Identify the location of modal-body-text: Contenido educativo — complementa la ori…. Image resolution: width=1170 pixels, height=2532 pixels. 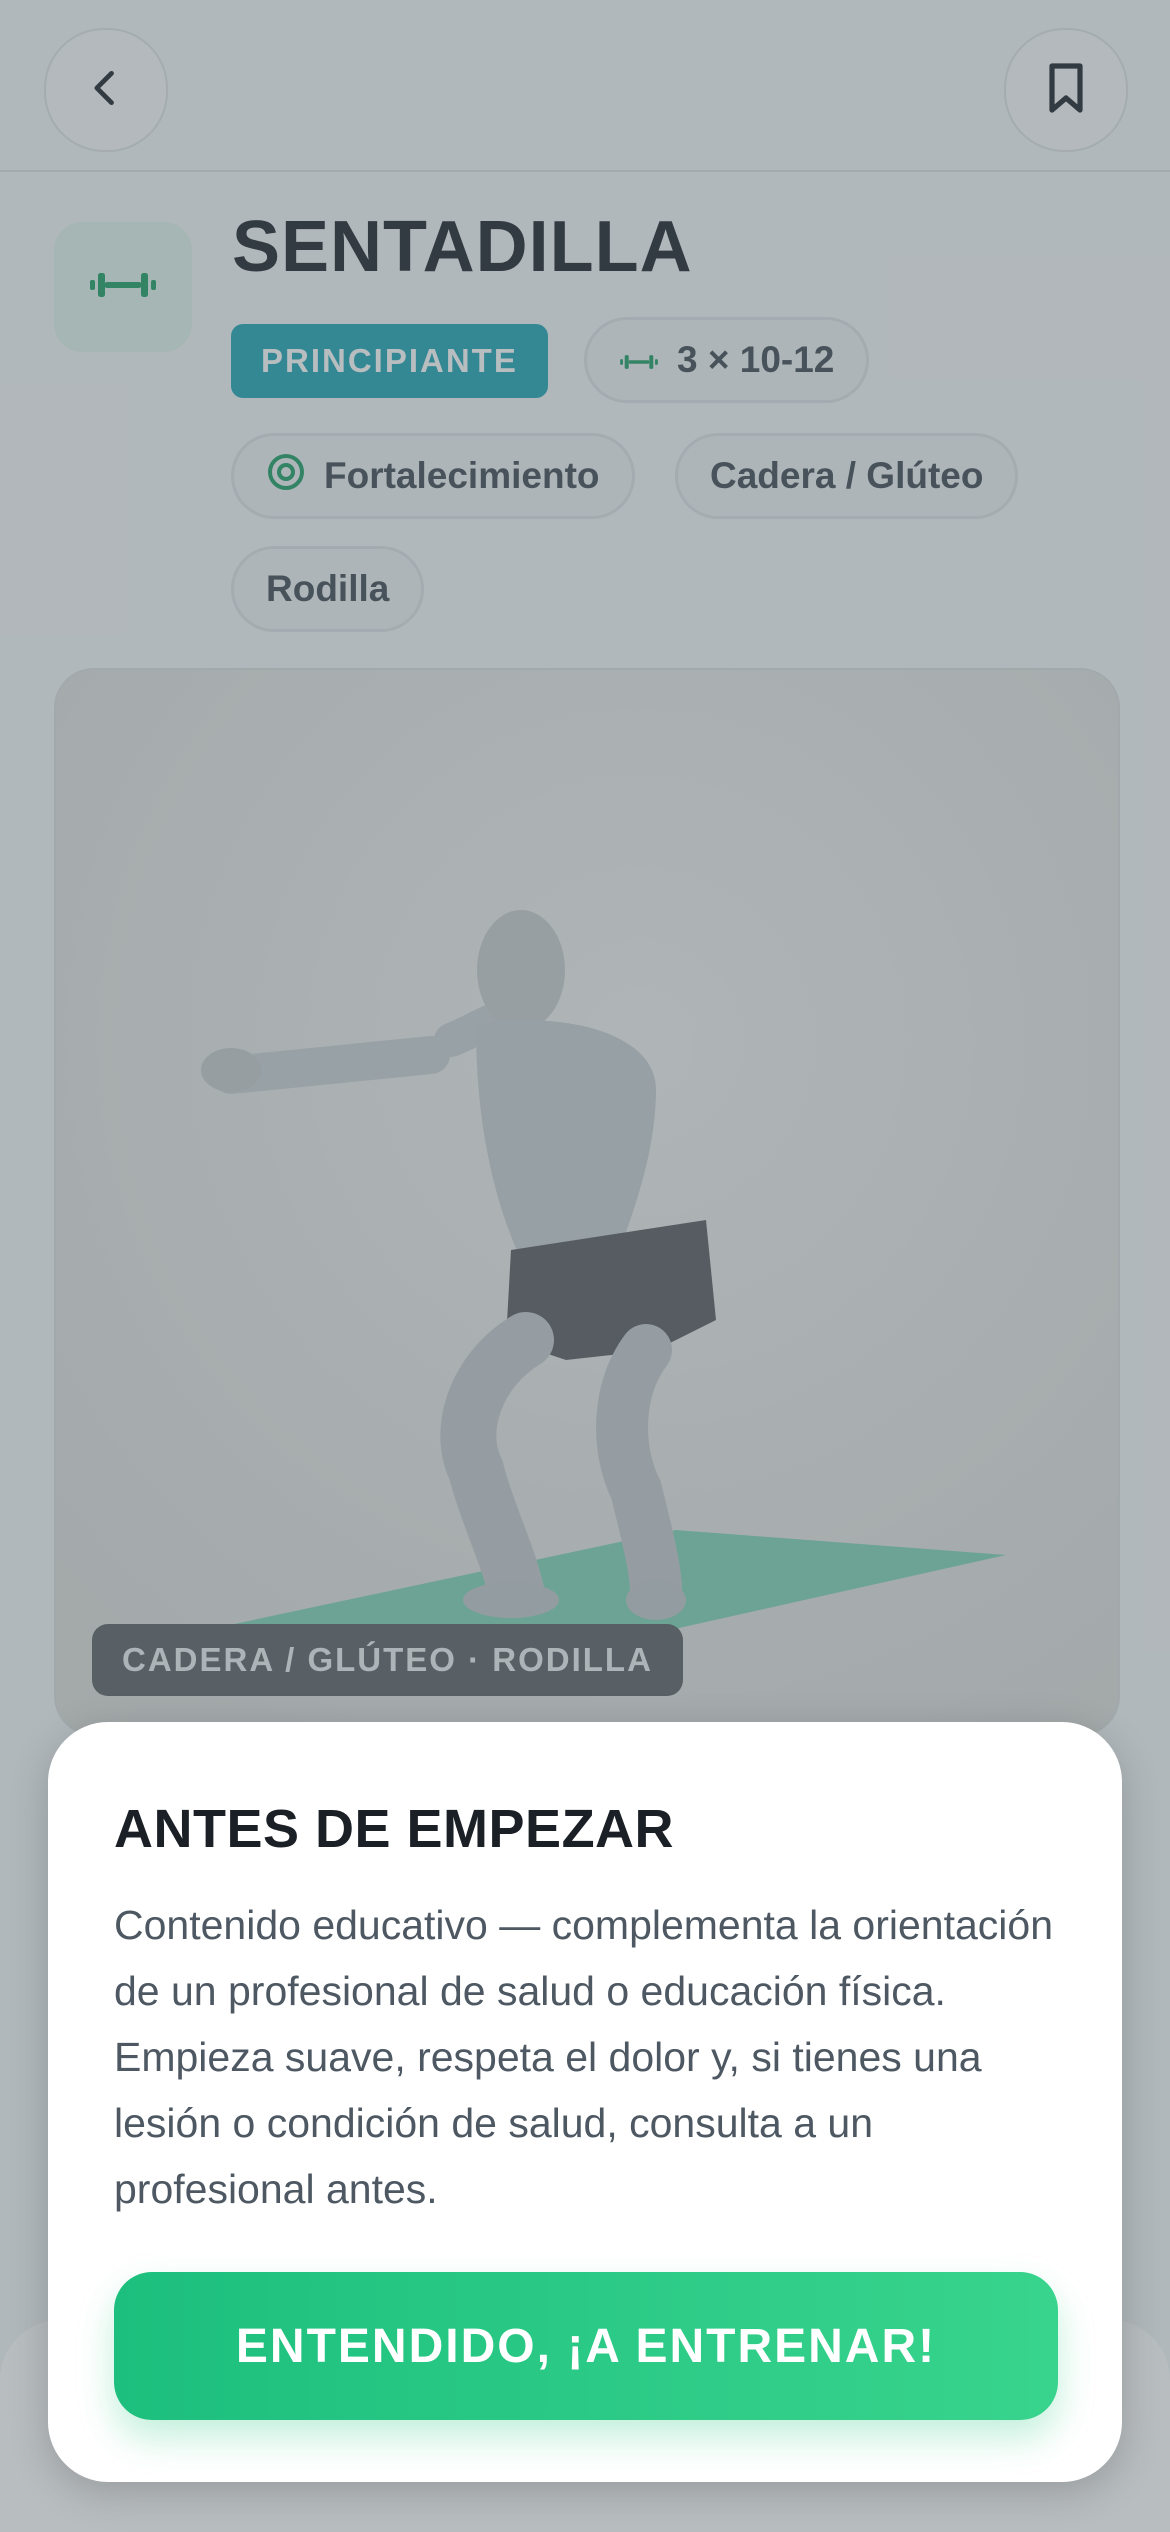
(583, 2057).